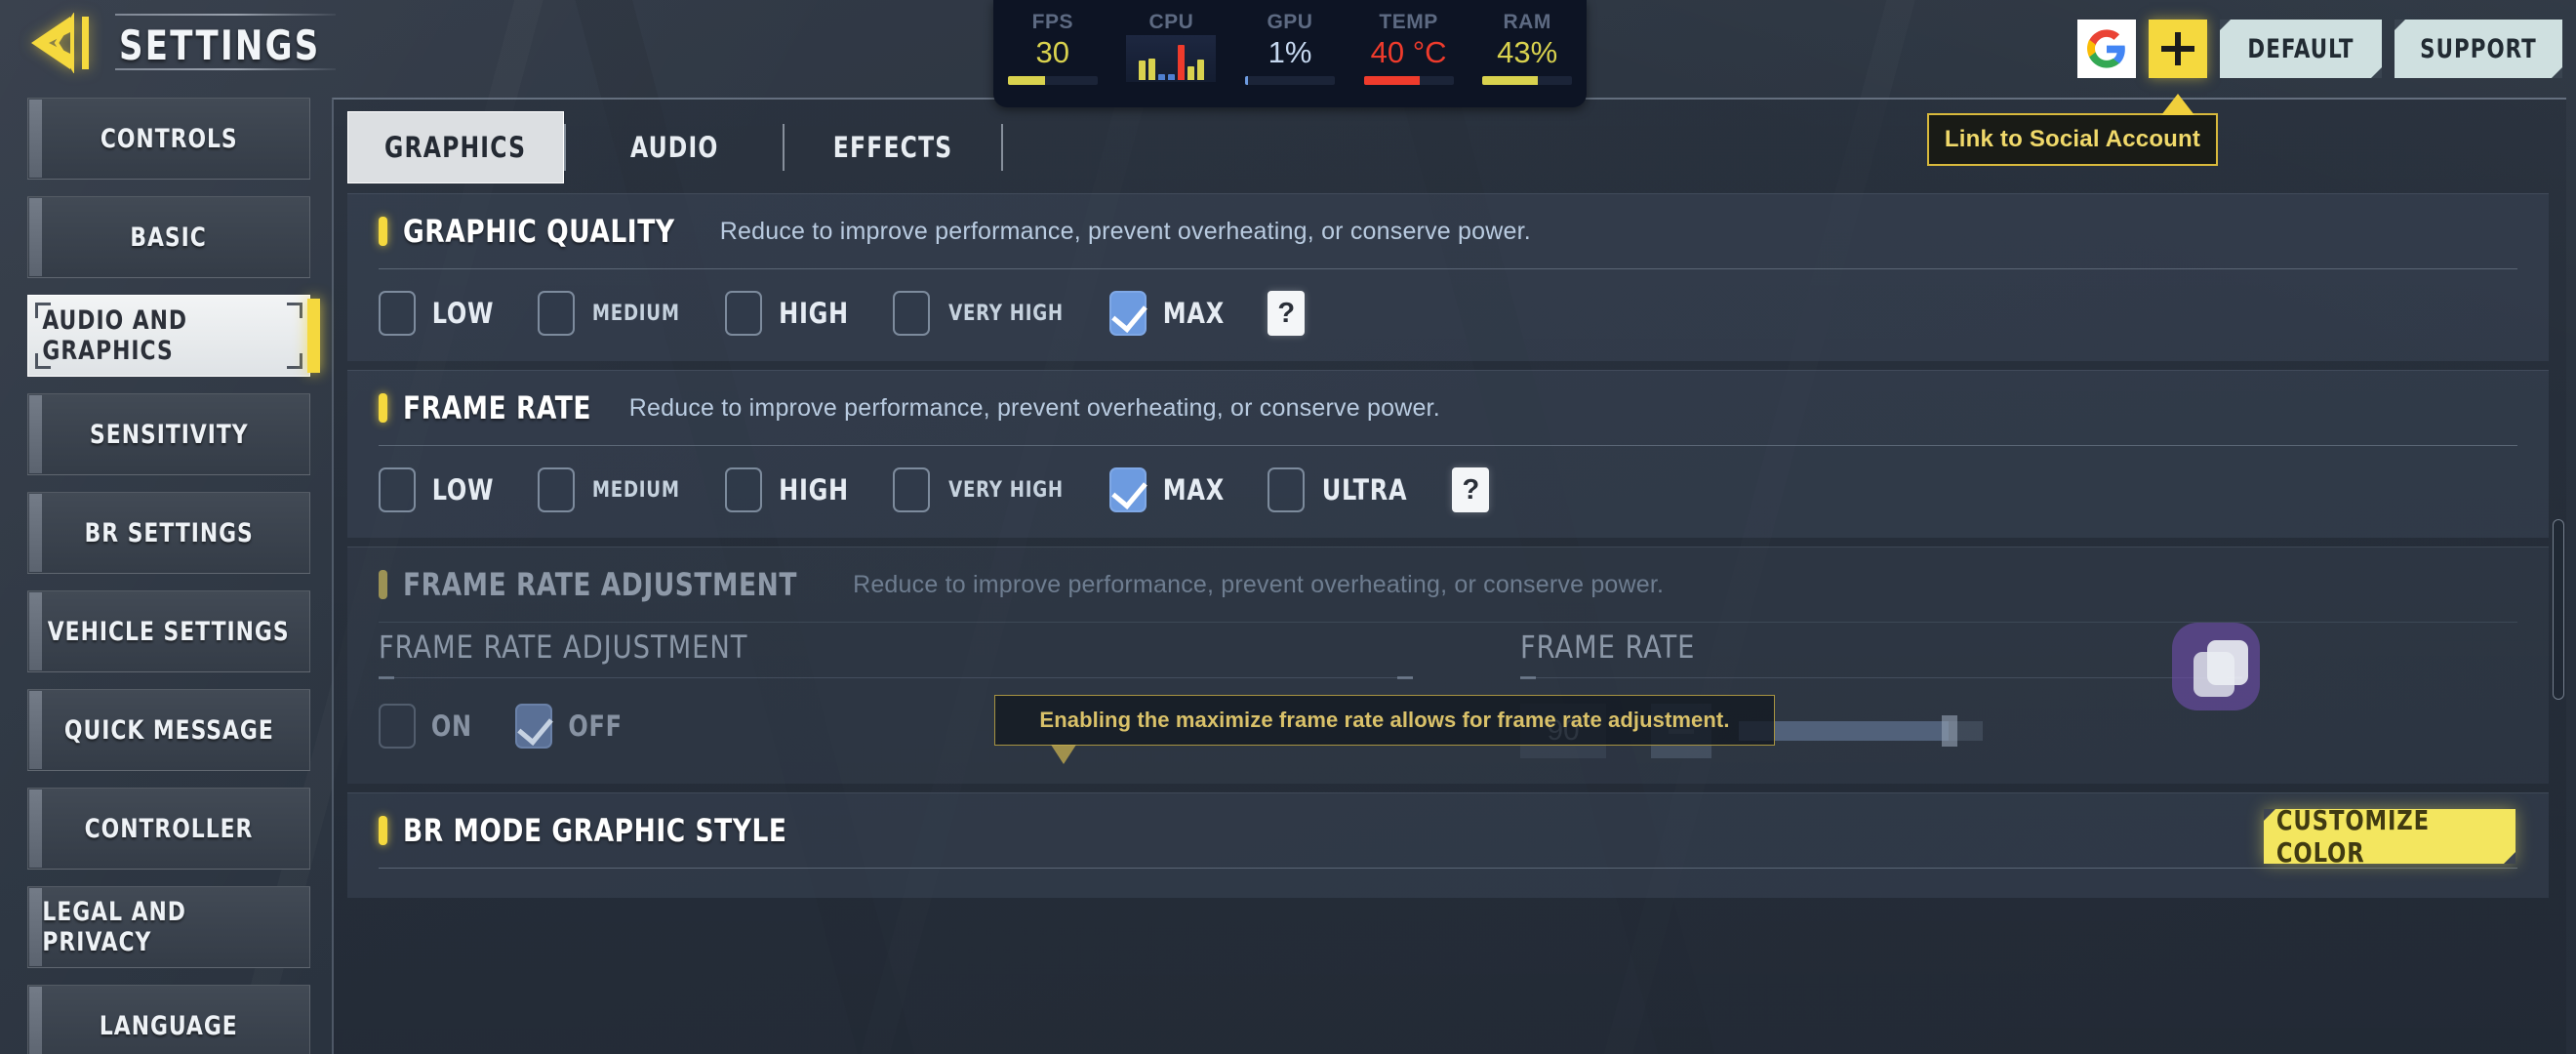  What do you see at coordinates (313, 336) in the screenshot?
I see `sidebar-active-indicator` at bounding box center [313, 336].